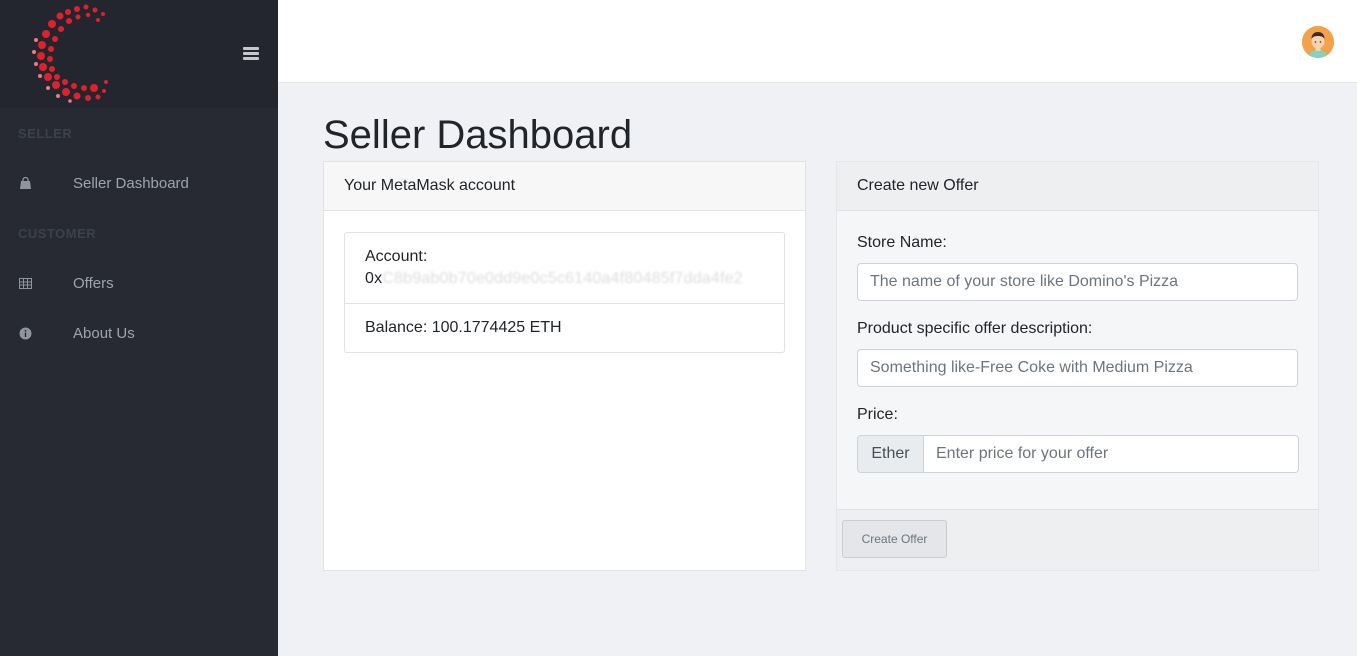  I want to click on page-title: Seller Dashboard, so click(478, 135).